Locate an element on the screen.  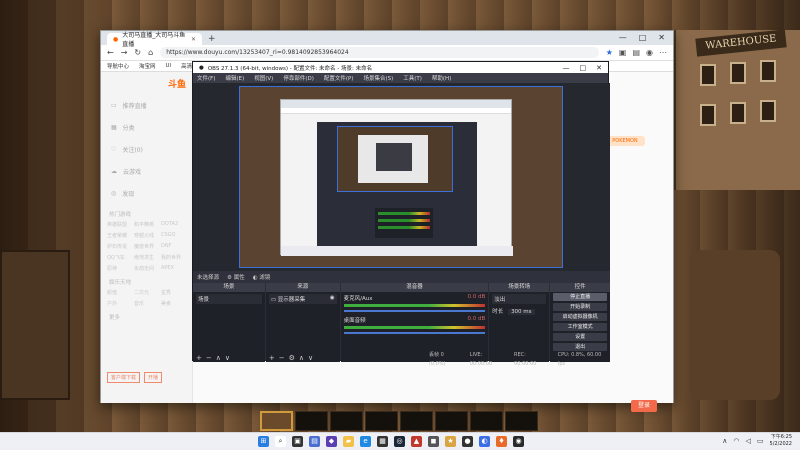
game-link: 穿越火线 is located at coordinates (146, 235).